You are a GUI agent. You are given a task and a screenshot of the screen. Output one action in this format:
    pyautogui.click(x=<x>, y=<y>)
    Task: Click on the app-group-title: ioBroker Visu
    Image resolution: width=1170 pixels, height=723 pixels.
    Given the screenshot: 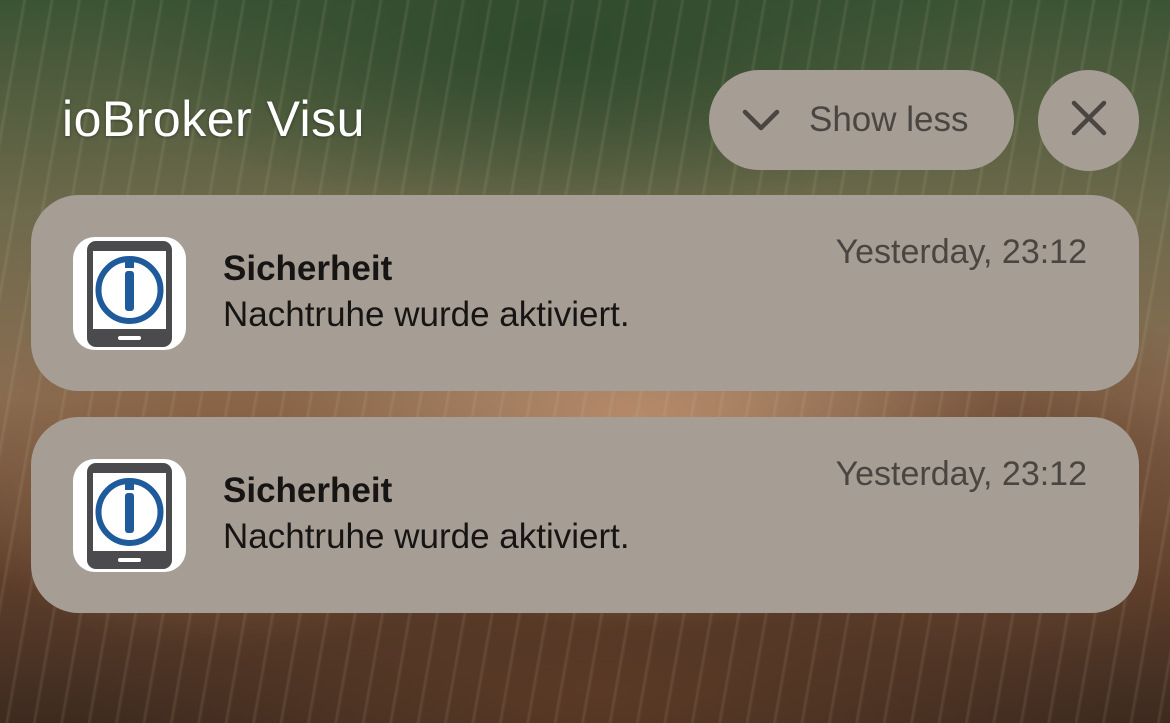 What is the action you would take?
    pyautogui.click(x=213, y=119)
    